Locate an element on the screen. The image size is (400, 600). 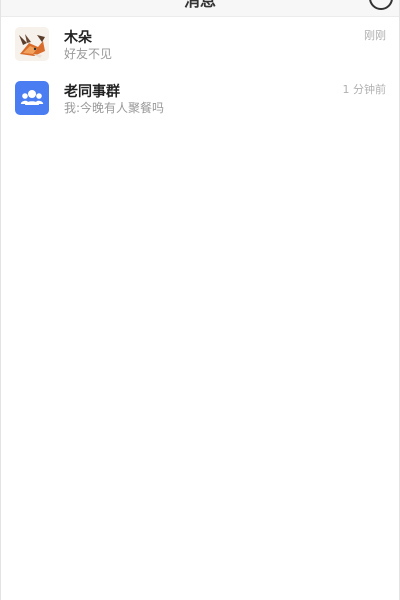
conversation-preview: 好友不见 is located at coordinates (88, 54).